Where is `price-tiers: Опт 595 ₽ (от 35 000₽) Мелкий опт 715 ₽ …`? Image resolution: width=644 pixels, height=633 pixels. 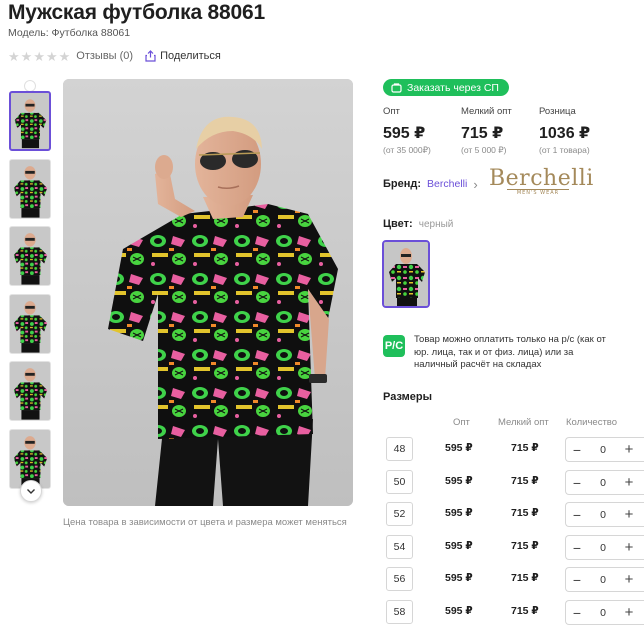
price-tiers: Опт 595 ₽ (от 35 000₽) Мелкий опт 715 ₽ … is located at coordinates (500, 131).